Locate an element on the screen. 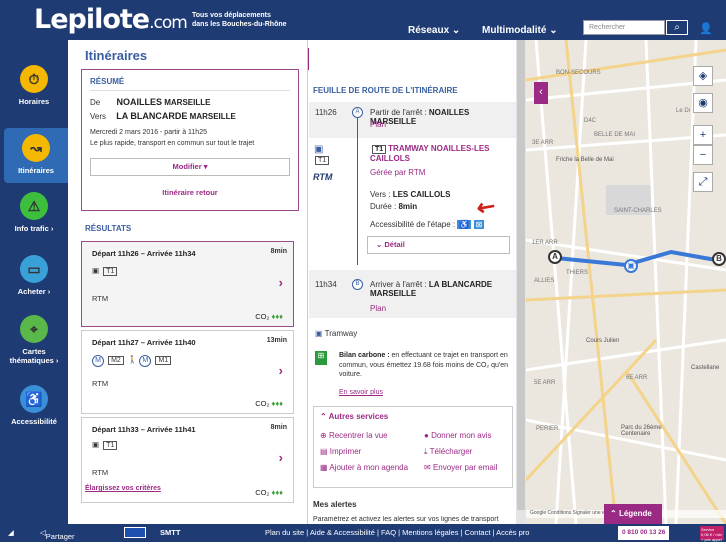 The height and width of the screenshot is (550, 726). sidebar-item-accessibilite: ♿ Accessibilité is located at coordinates (34, 405).